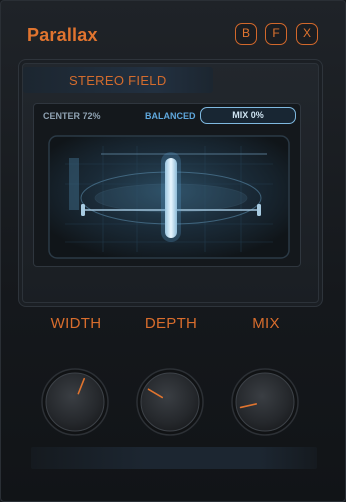 Image resolution: width=346 pixels, height=502 pixels. I want to click on scope-left-meter, so click(74, 184).